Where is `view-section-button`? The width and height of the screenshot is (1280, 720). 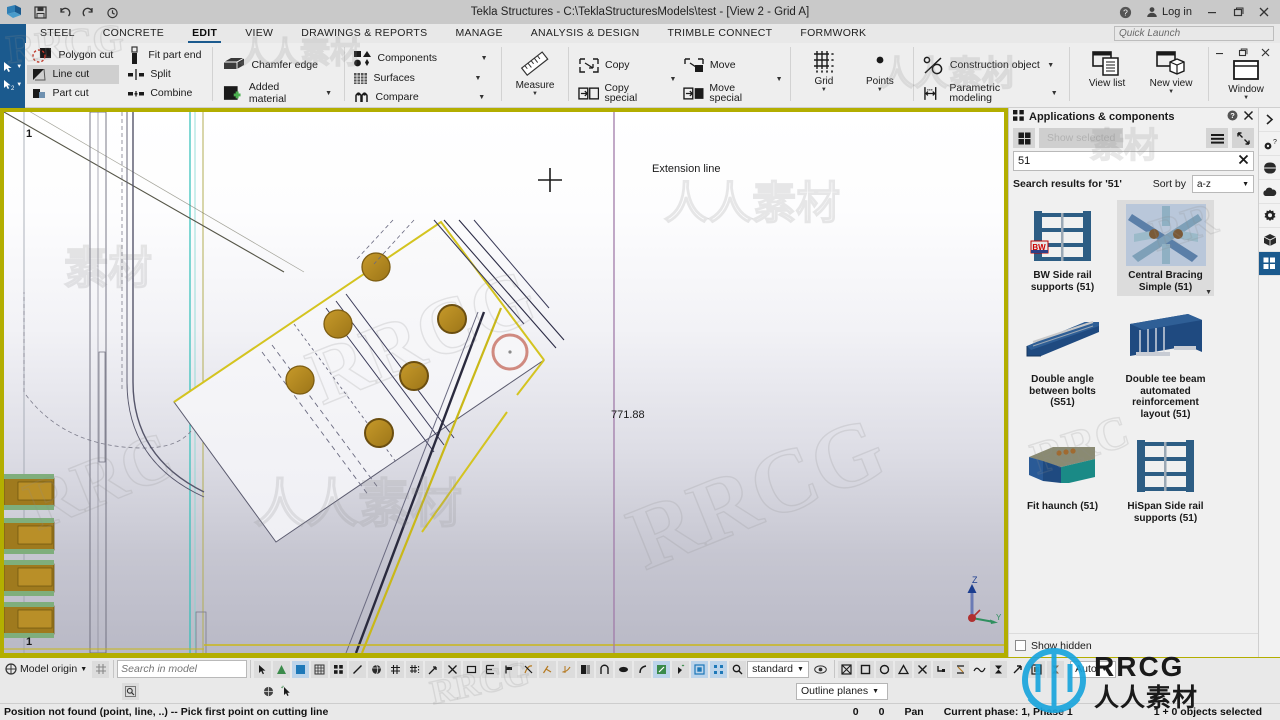 view-section-button is located at coordinates (961, 669).